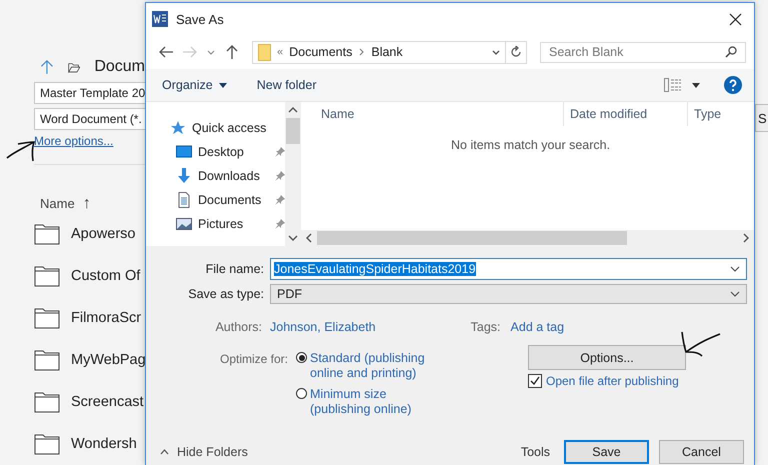 Image resolution: width=768 pixels, height=465 pixels. I want to click on breadcrumb-item: Documents, so click(320, 52).